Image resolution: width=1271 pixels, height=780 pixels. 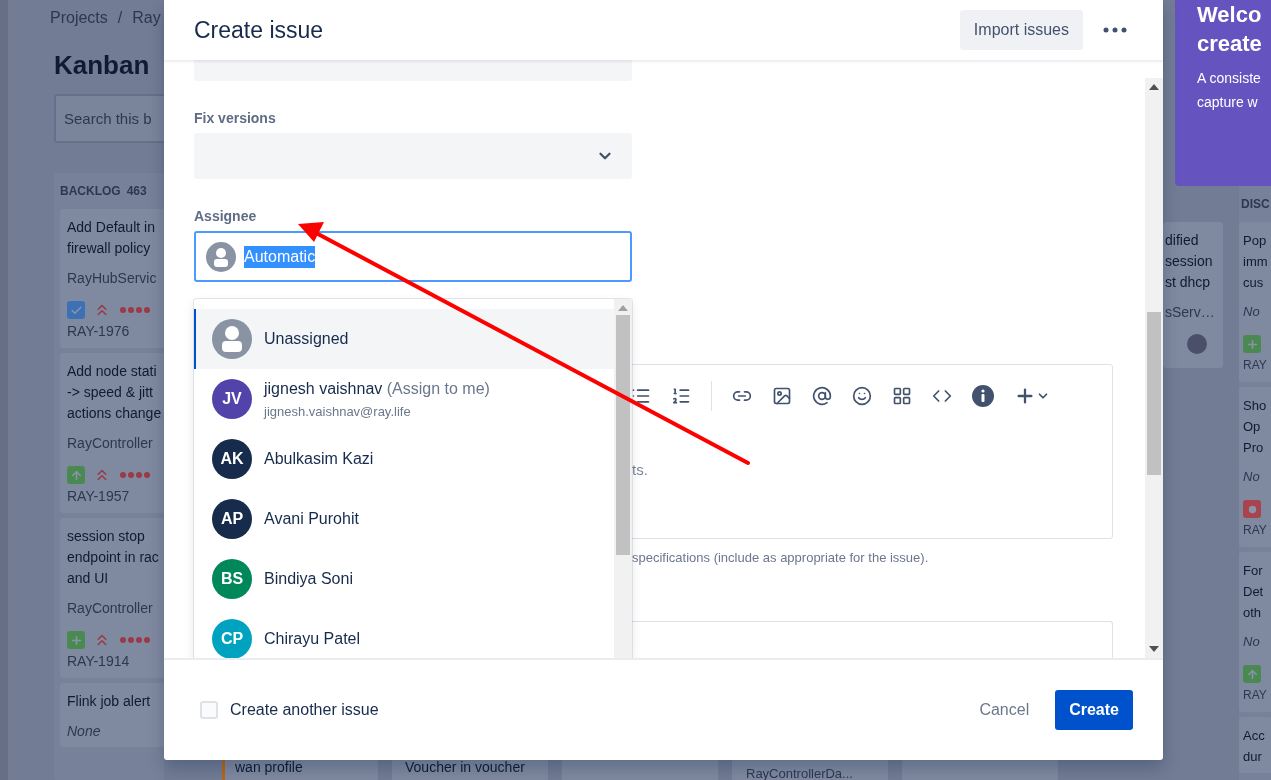 What do you see at coordinates (1004, 710) in the screenshot?
I see `cancel-button: Cancel` at bounding box center [1004, 710].